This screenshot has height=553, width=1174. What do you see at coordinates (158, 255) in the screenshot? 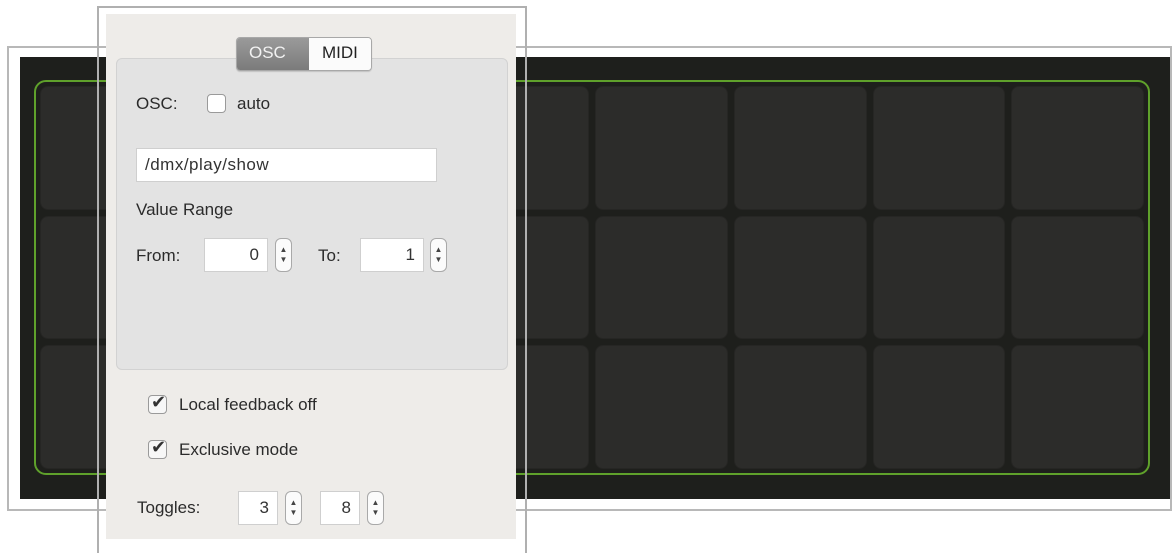
I see `from-label: From:` at bounding box center [158, 255].